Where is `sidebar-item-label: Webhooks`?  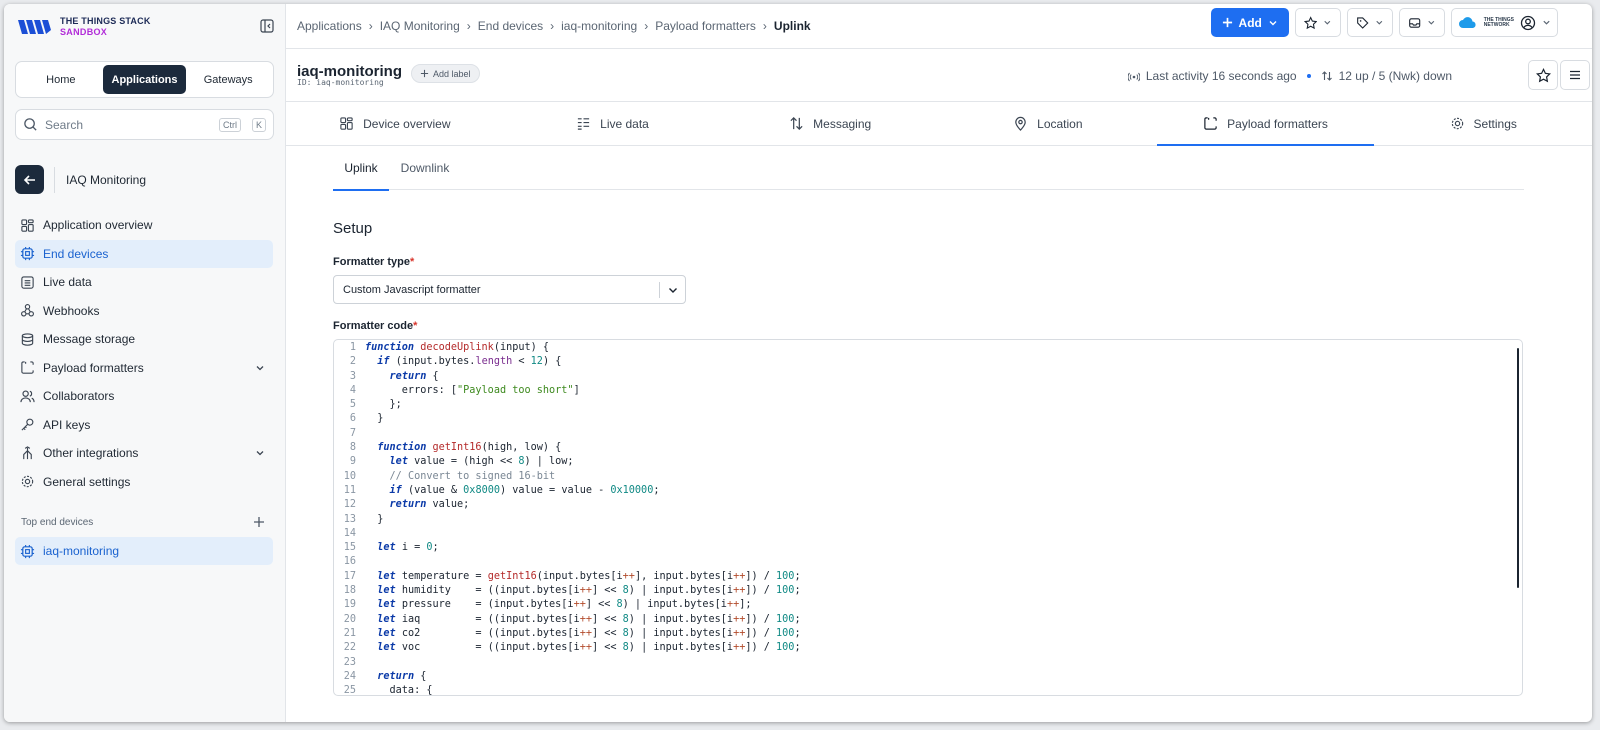
sidebar-item-label: Webhooks is located at coordinates (71, 310).